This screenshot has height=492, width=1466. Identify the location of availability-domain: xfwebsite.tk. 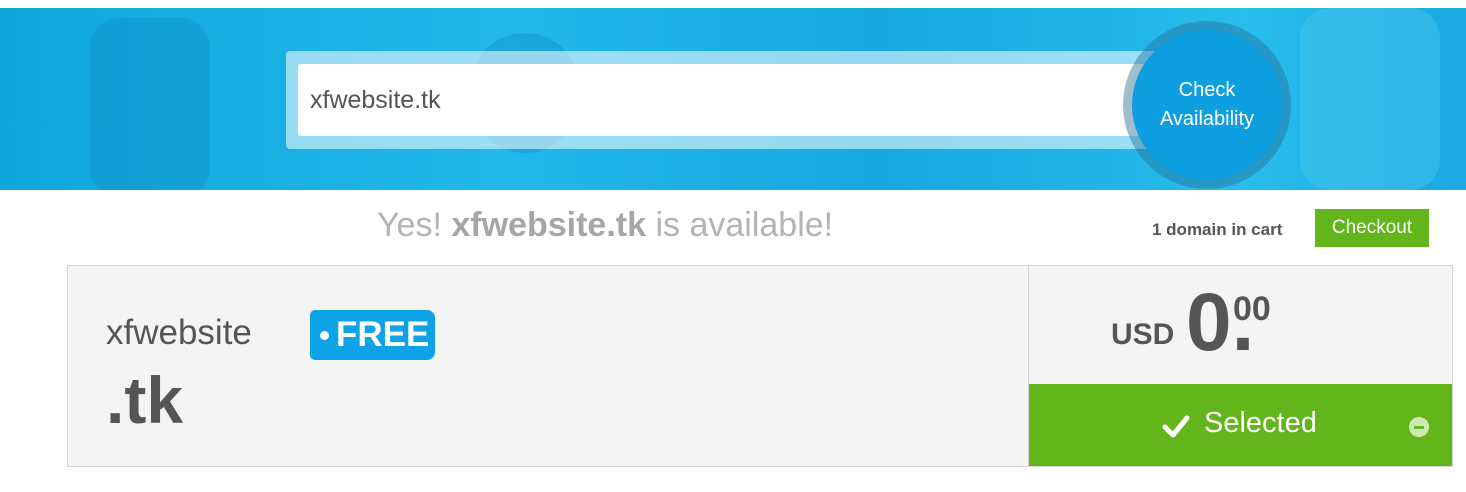
(548, 225).